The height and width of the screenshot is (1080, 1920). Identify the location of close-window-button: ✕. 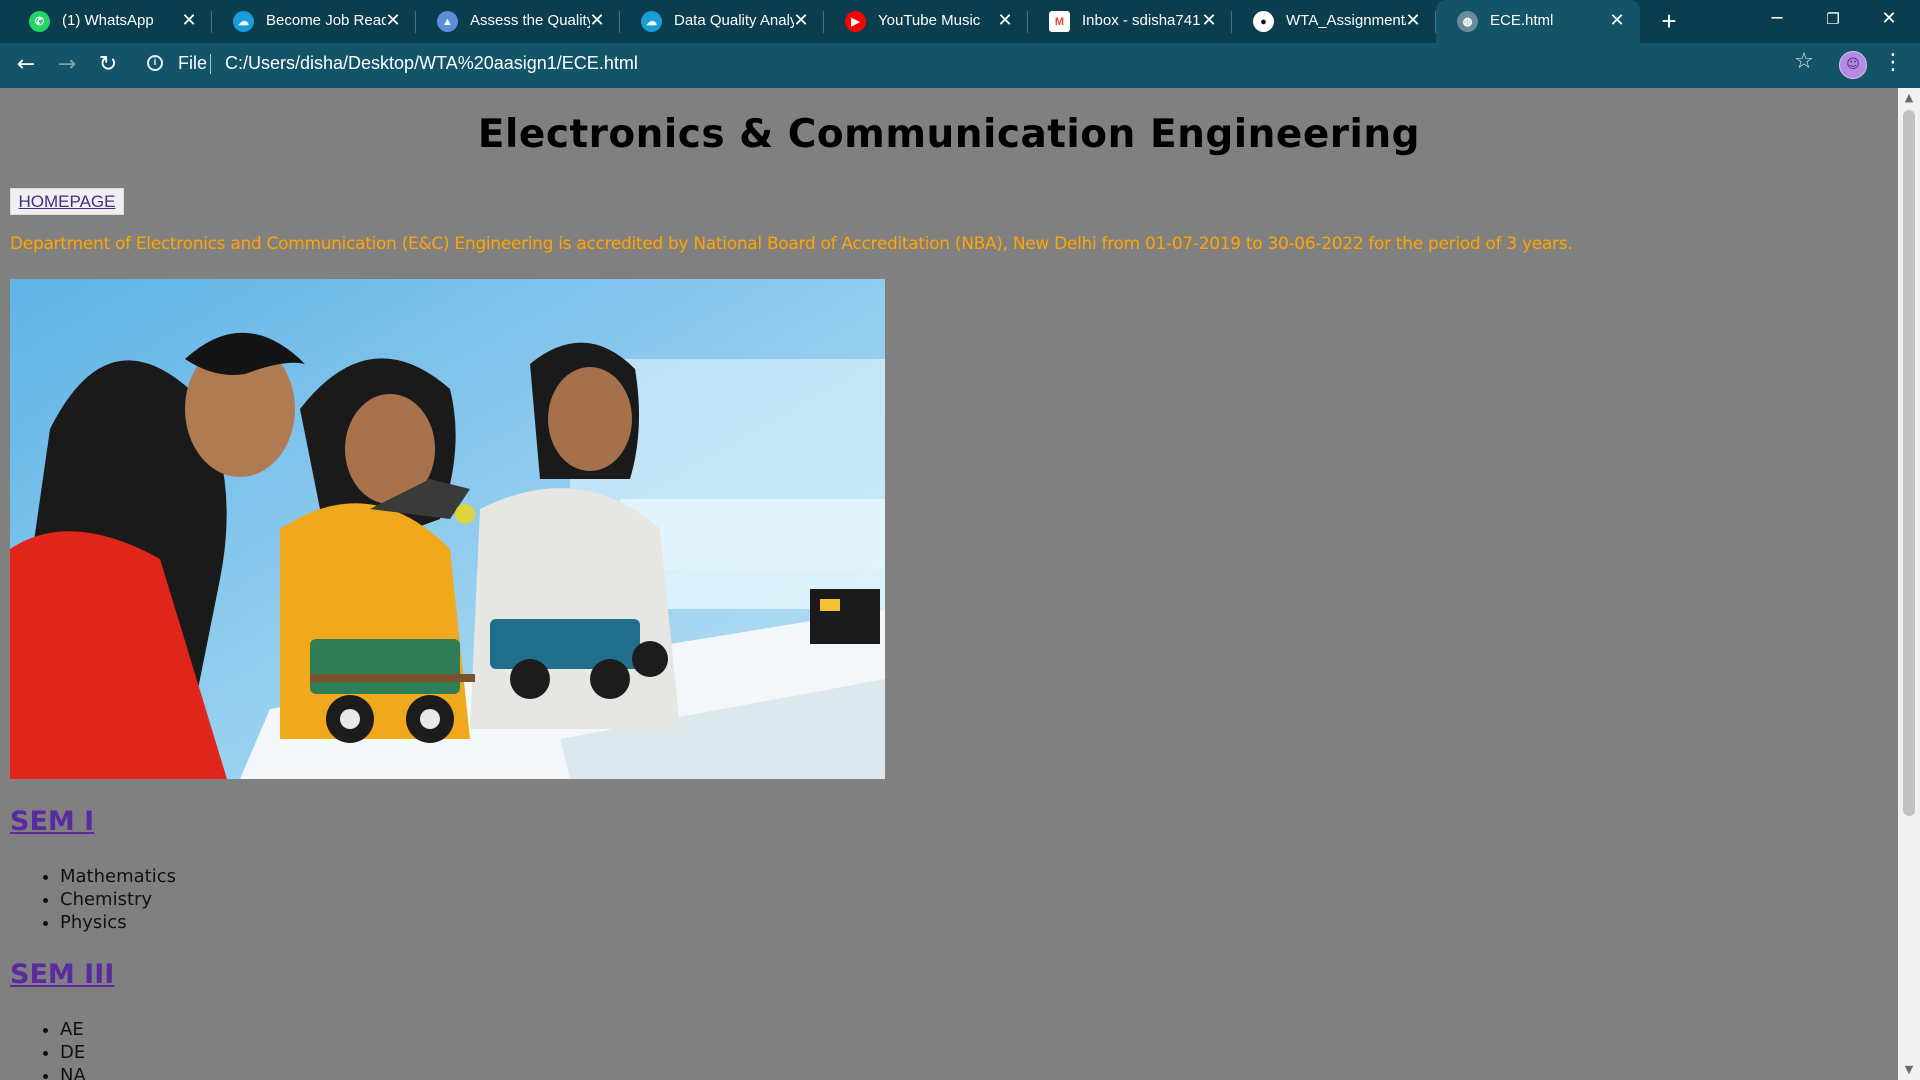
(1889, 20).